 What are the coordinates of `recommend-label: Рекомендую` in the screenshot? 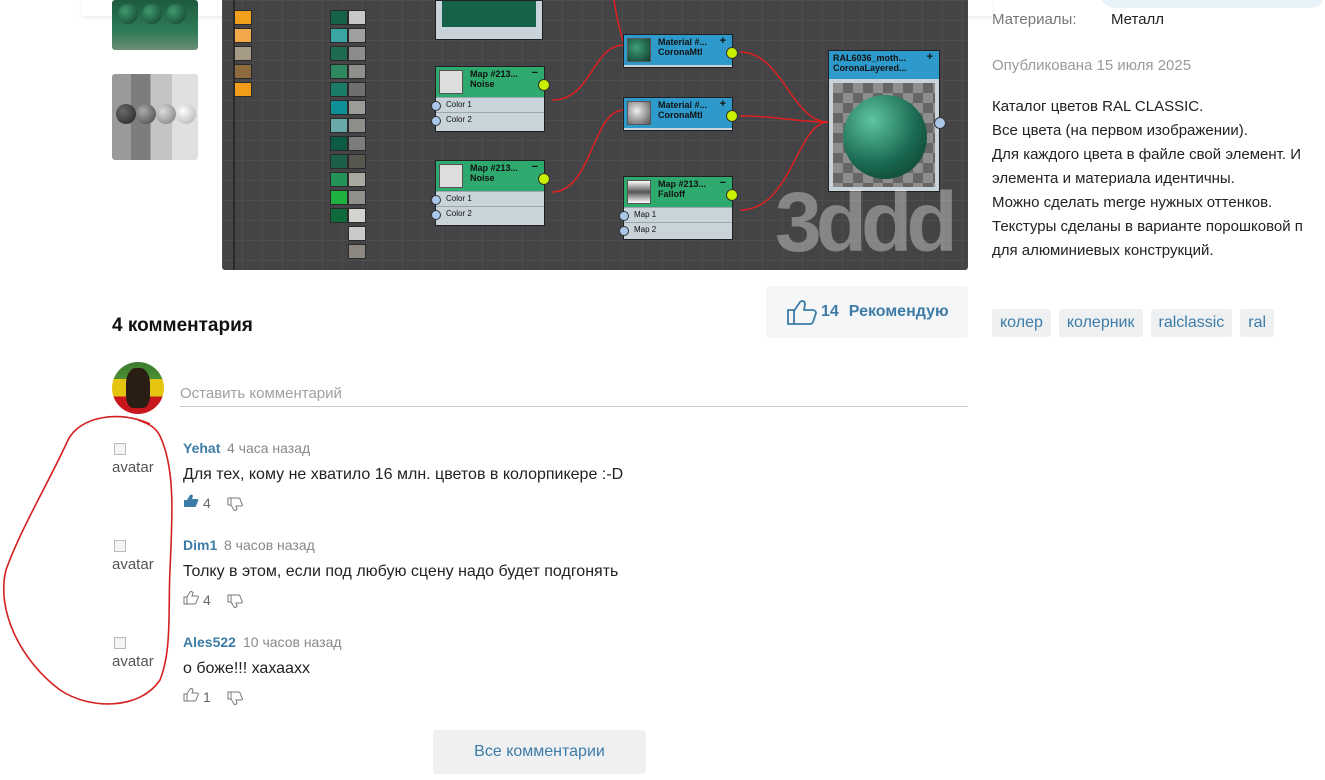 It's located at (898, 311).